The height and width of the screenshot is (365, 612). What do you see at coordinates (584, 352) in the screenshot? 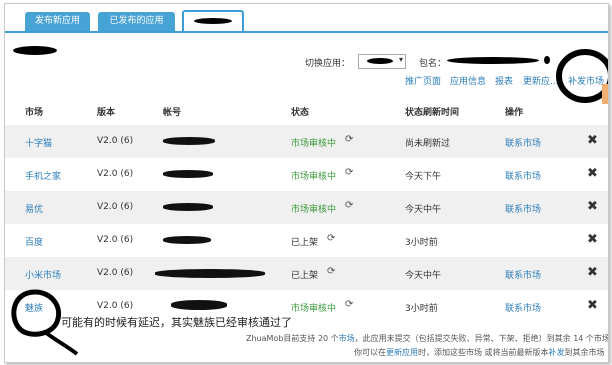
I see `footer-text: 到其余市场` at bounding box center [584, 352].